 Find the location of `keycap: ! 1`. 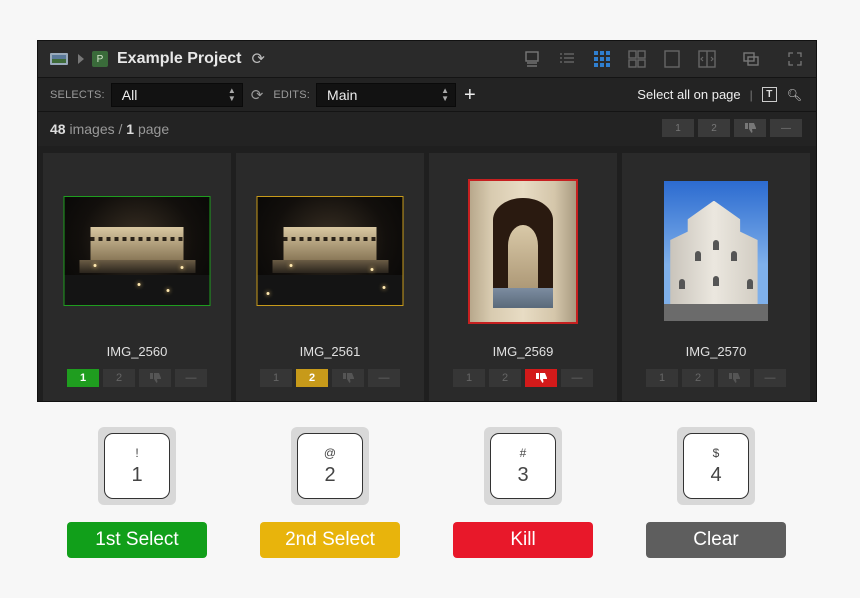

keycap: ! 1 is located at coordinates (137, 466).